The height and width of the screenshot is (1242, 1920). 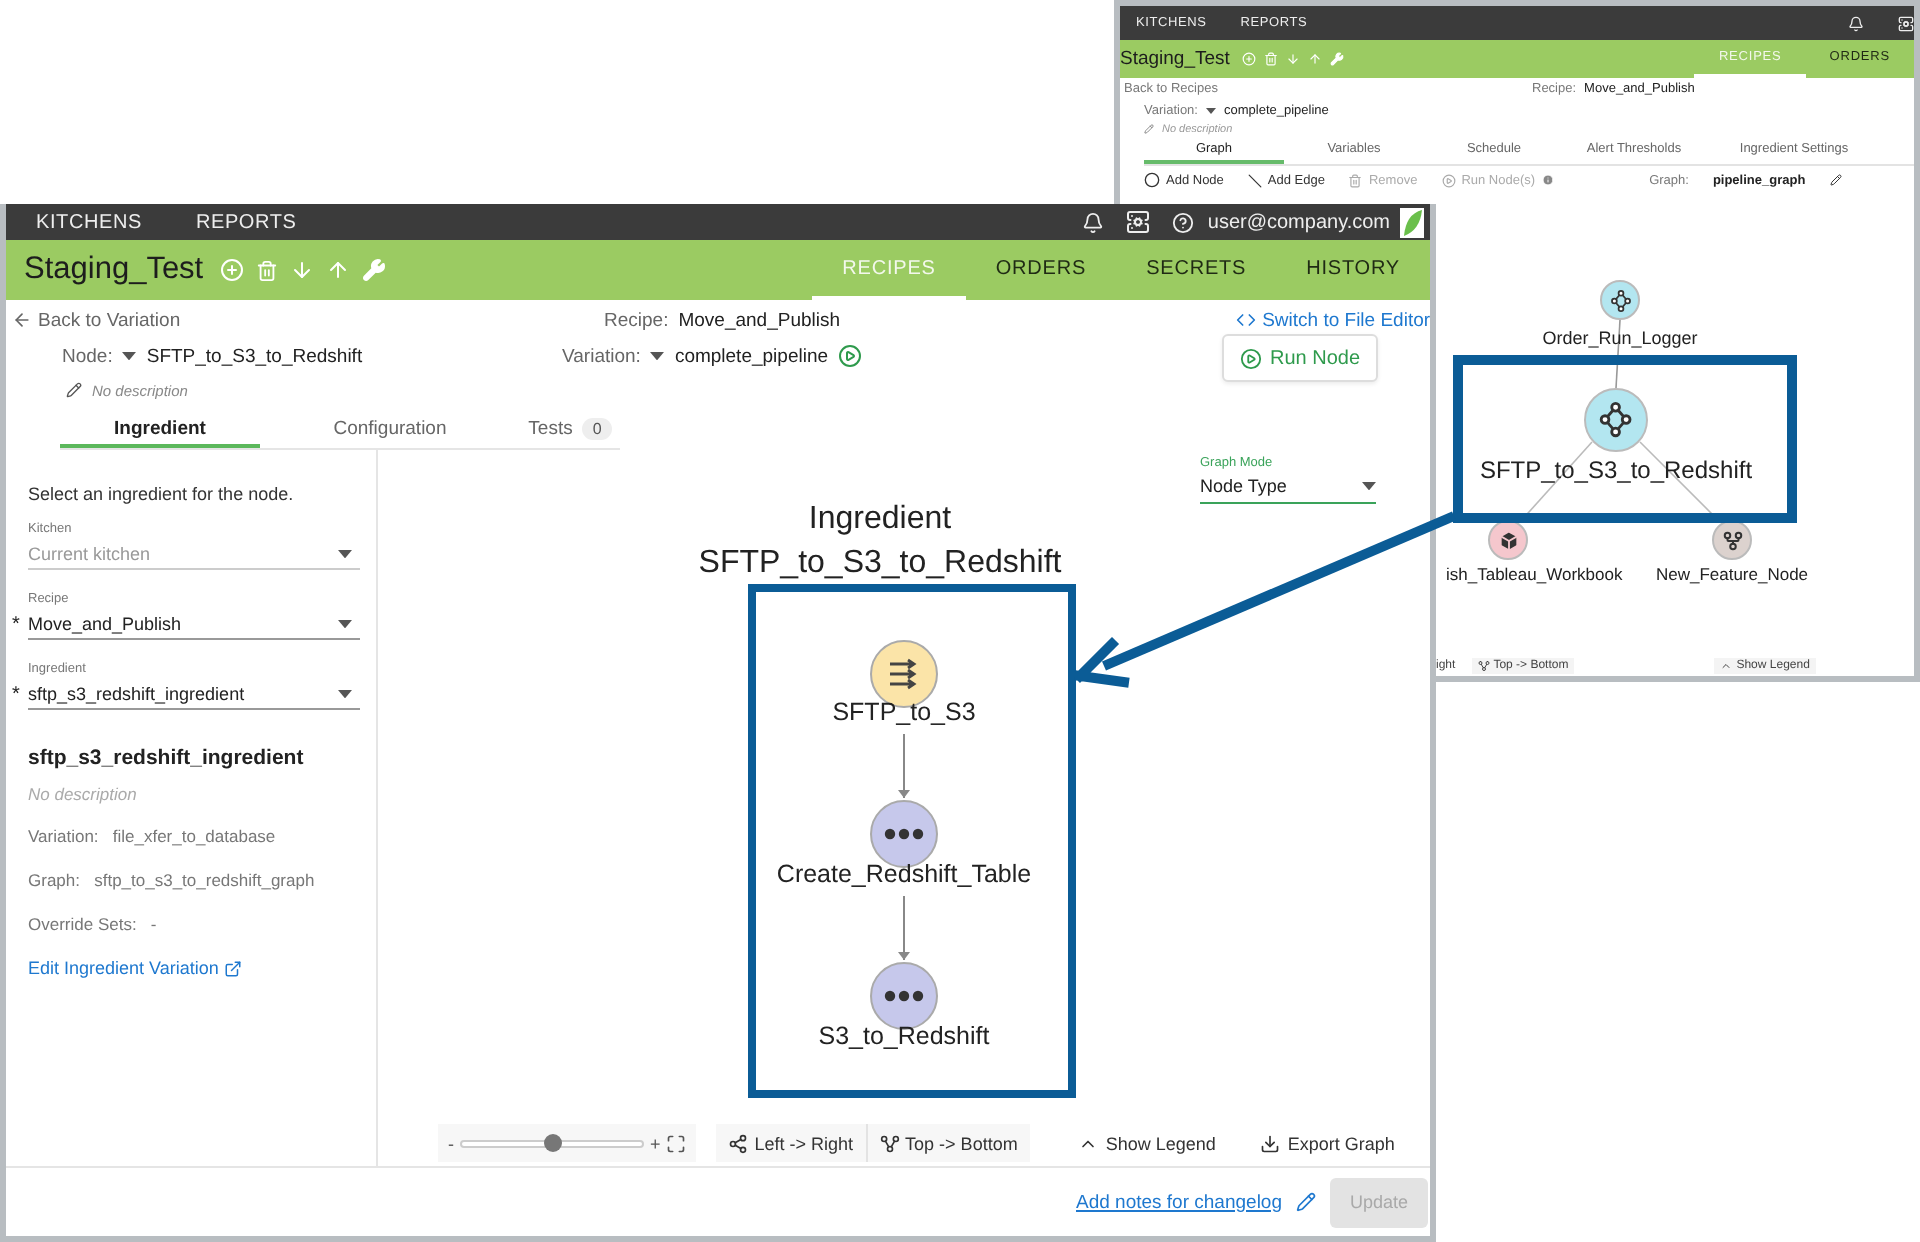 I want to click on node-value: SFTP_to_S3_to_Redshift, so click(x=254, y=356).